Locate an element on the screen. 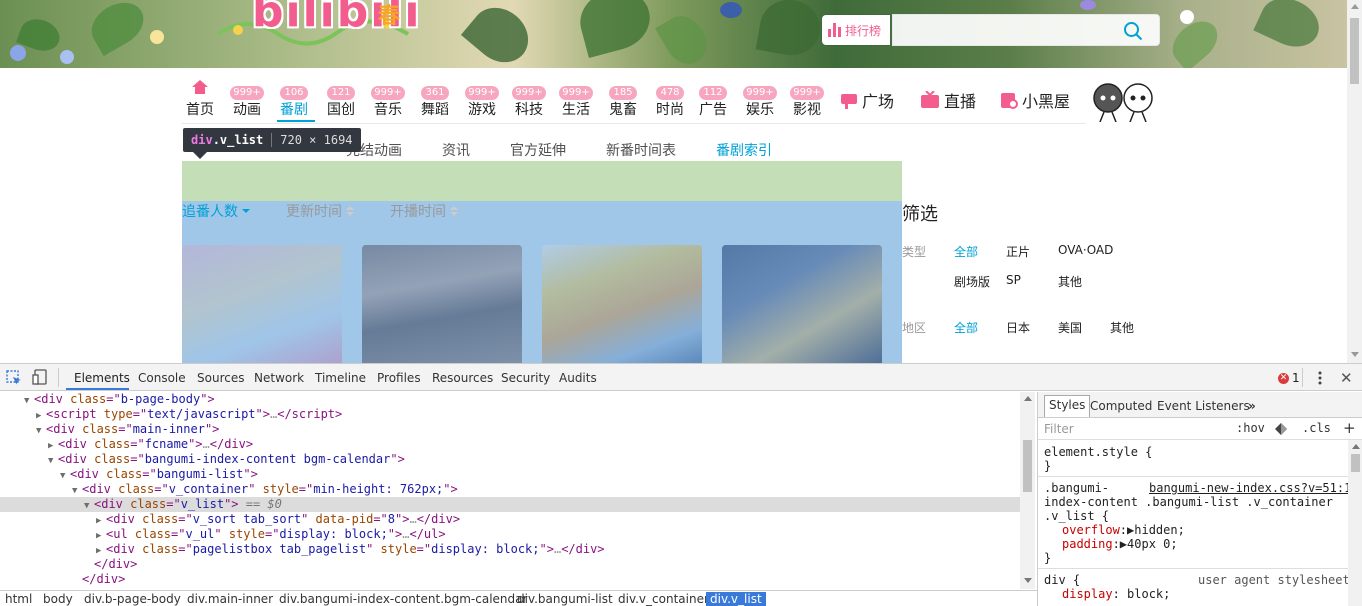 This screenshot has width=1362, height=606. filter-region-all: 全部 is located at coordinates (966, 327).